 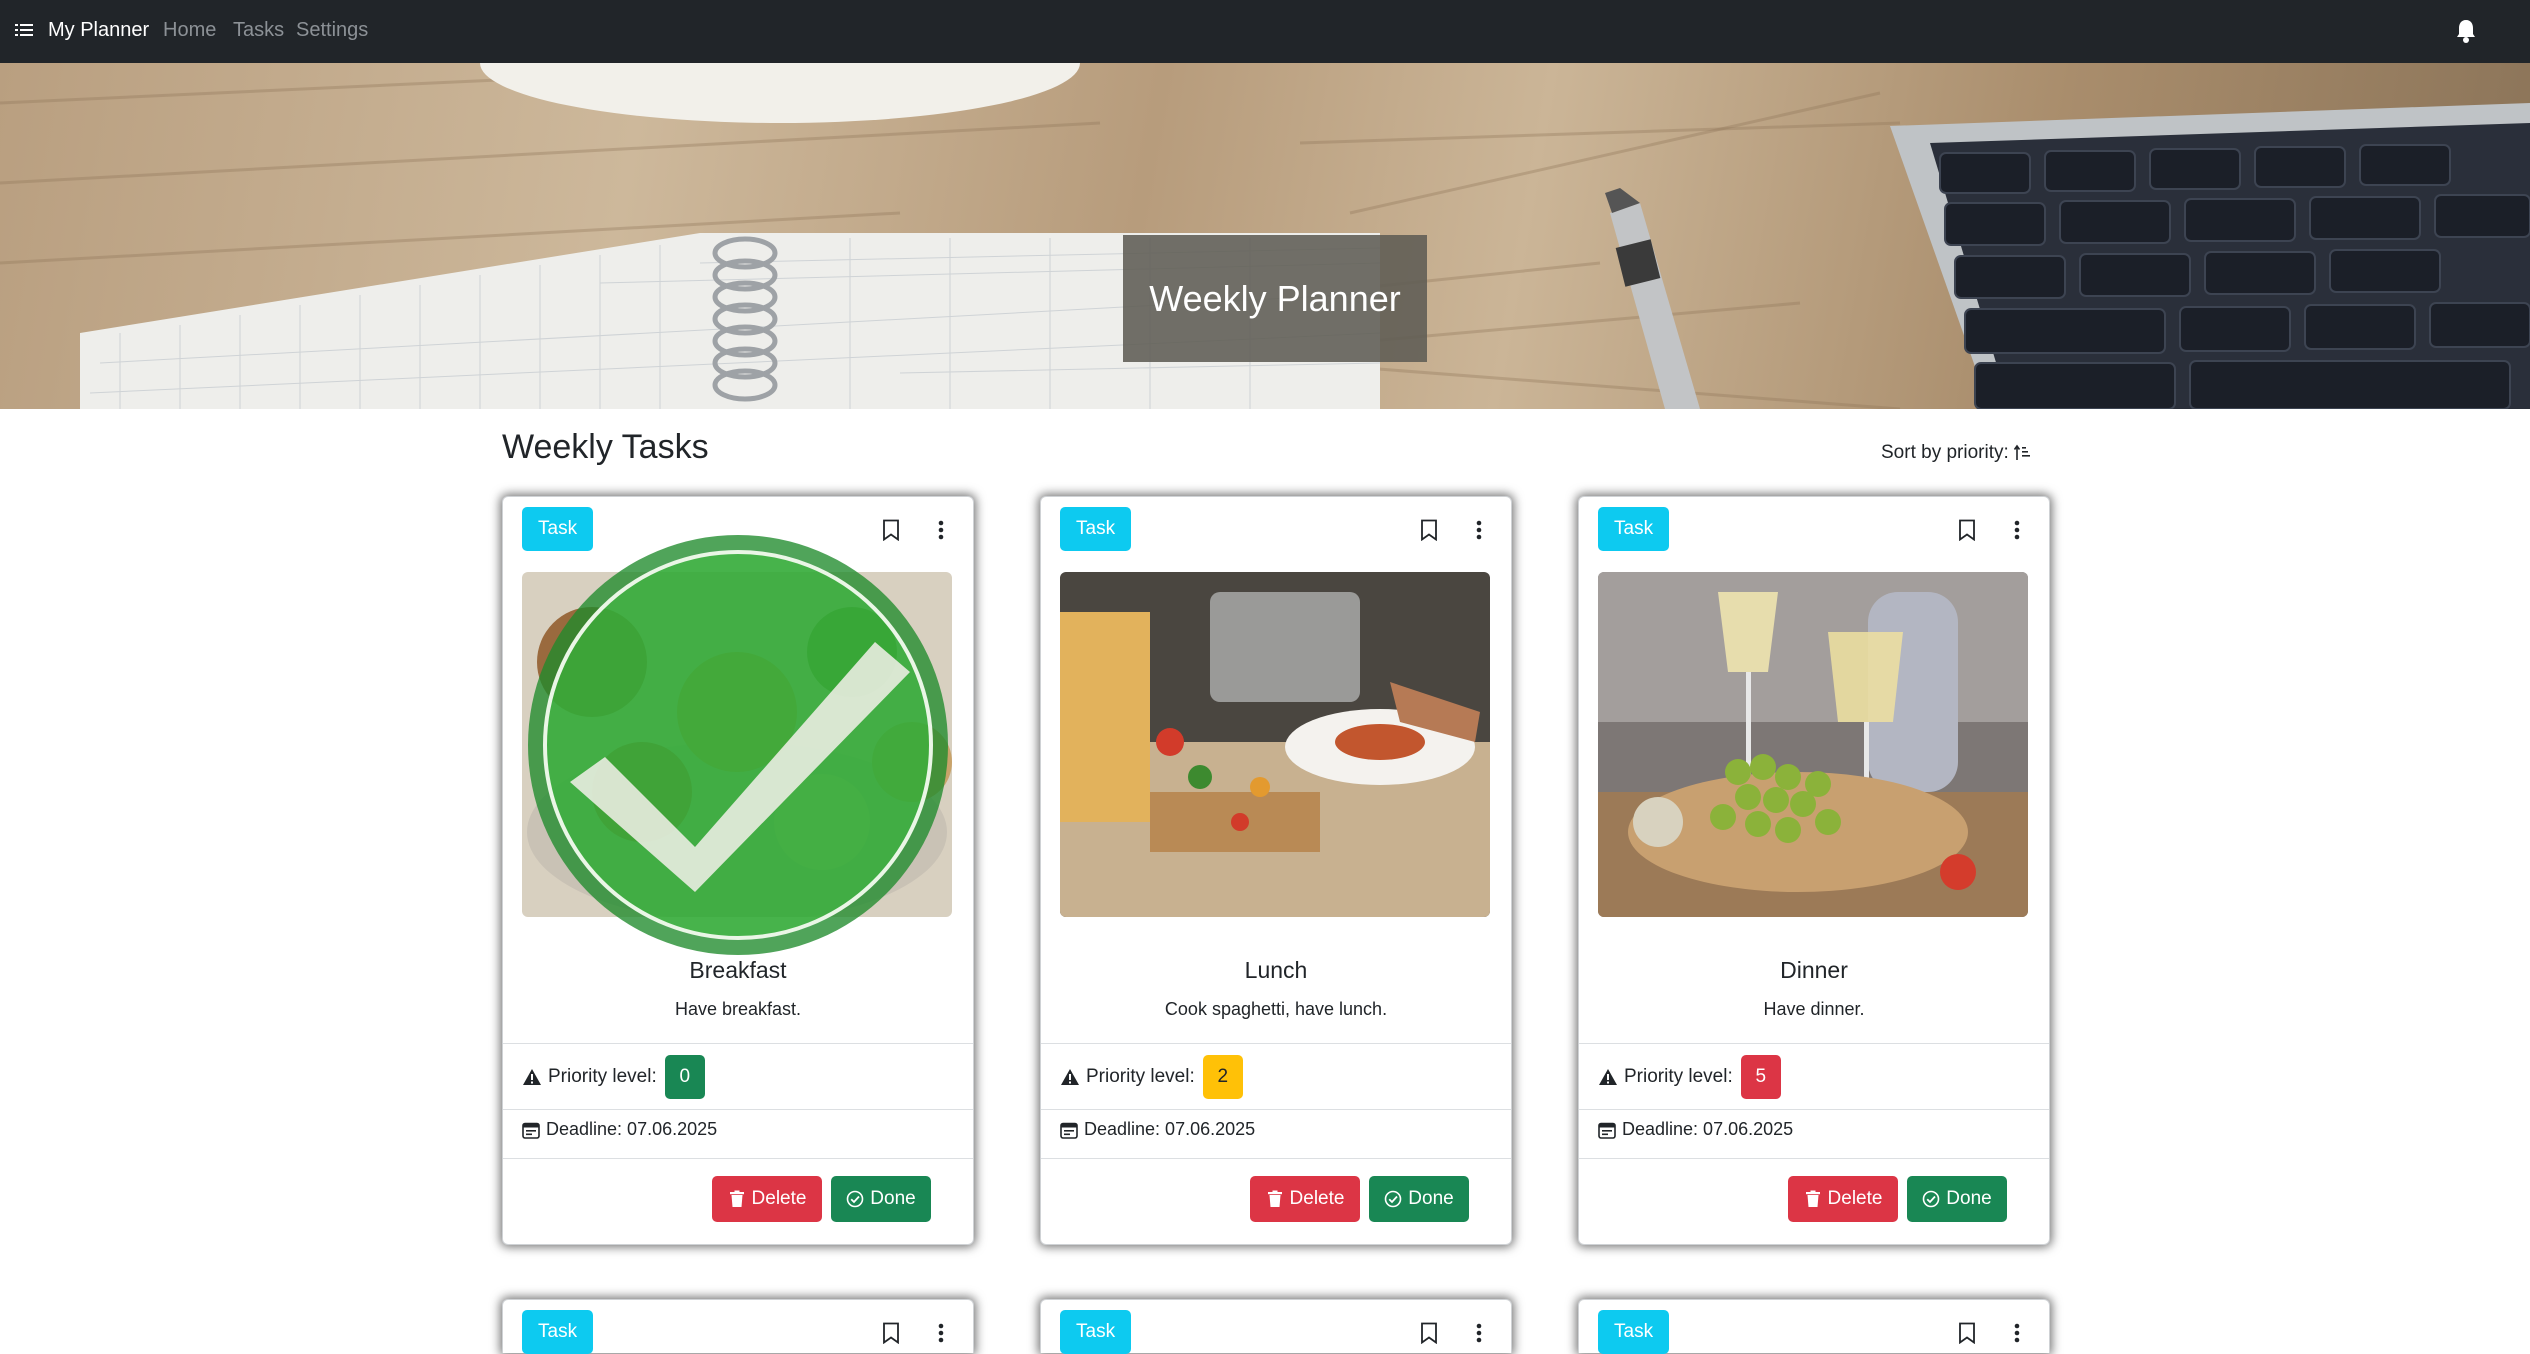 What do you see at coordinates (738, 745) in the screenshot?
I see `completed-check-icon` at bounding box center [738, 745].